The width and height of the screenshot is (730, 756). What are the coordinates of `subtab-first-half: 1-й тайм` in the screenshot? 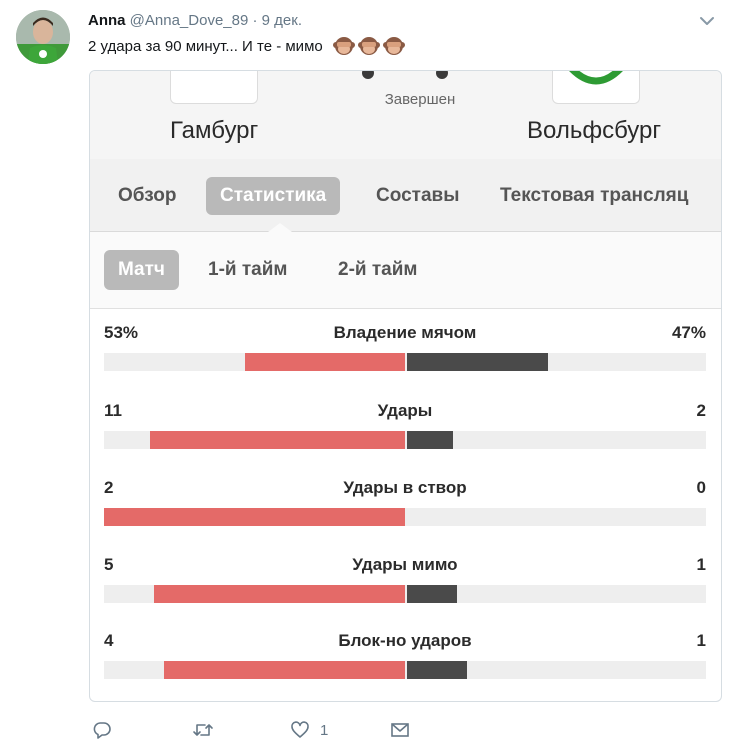 It's located at (247, 270).